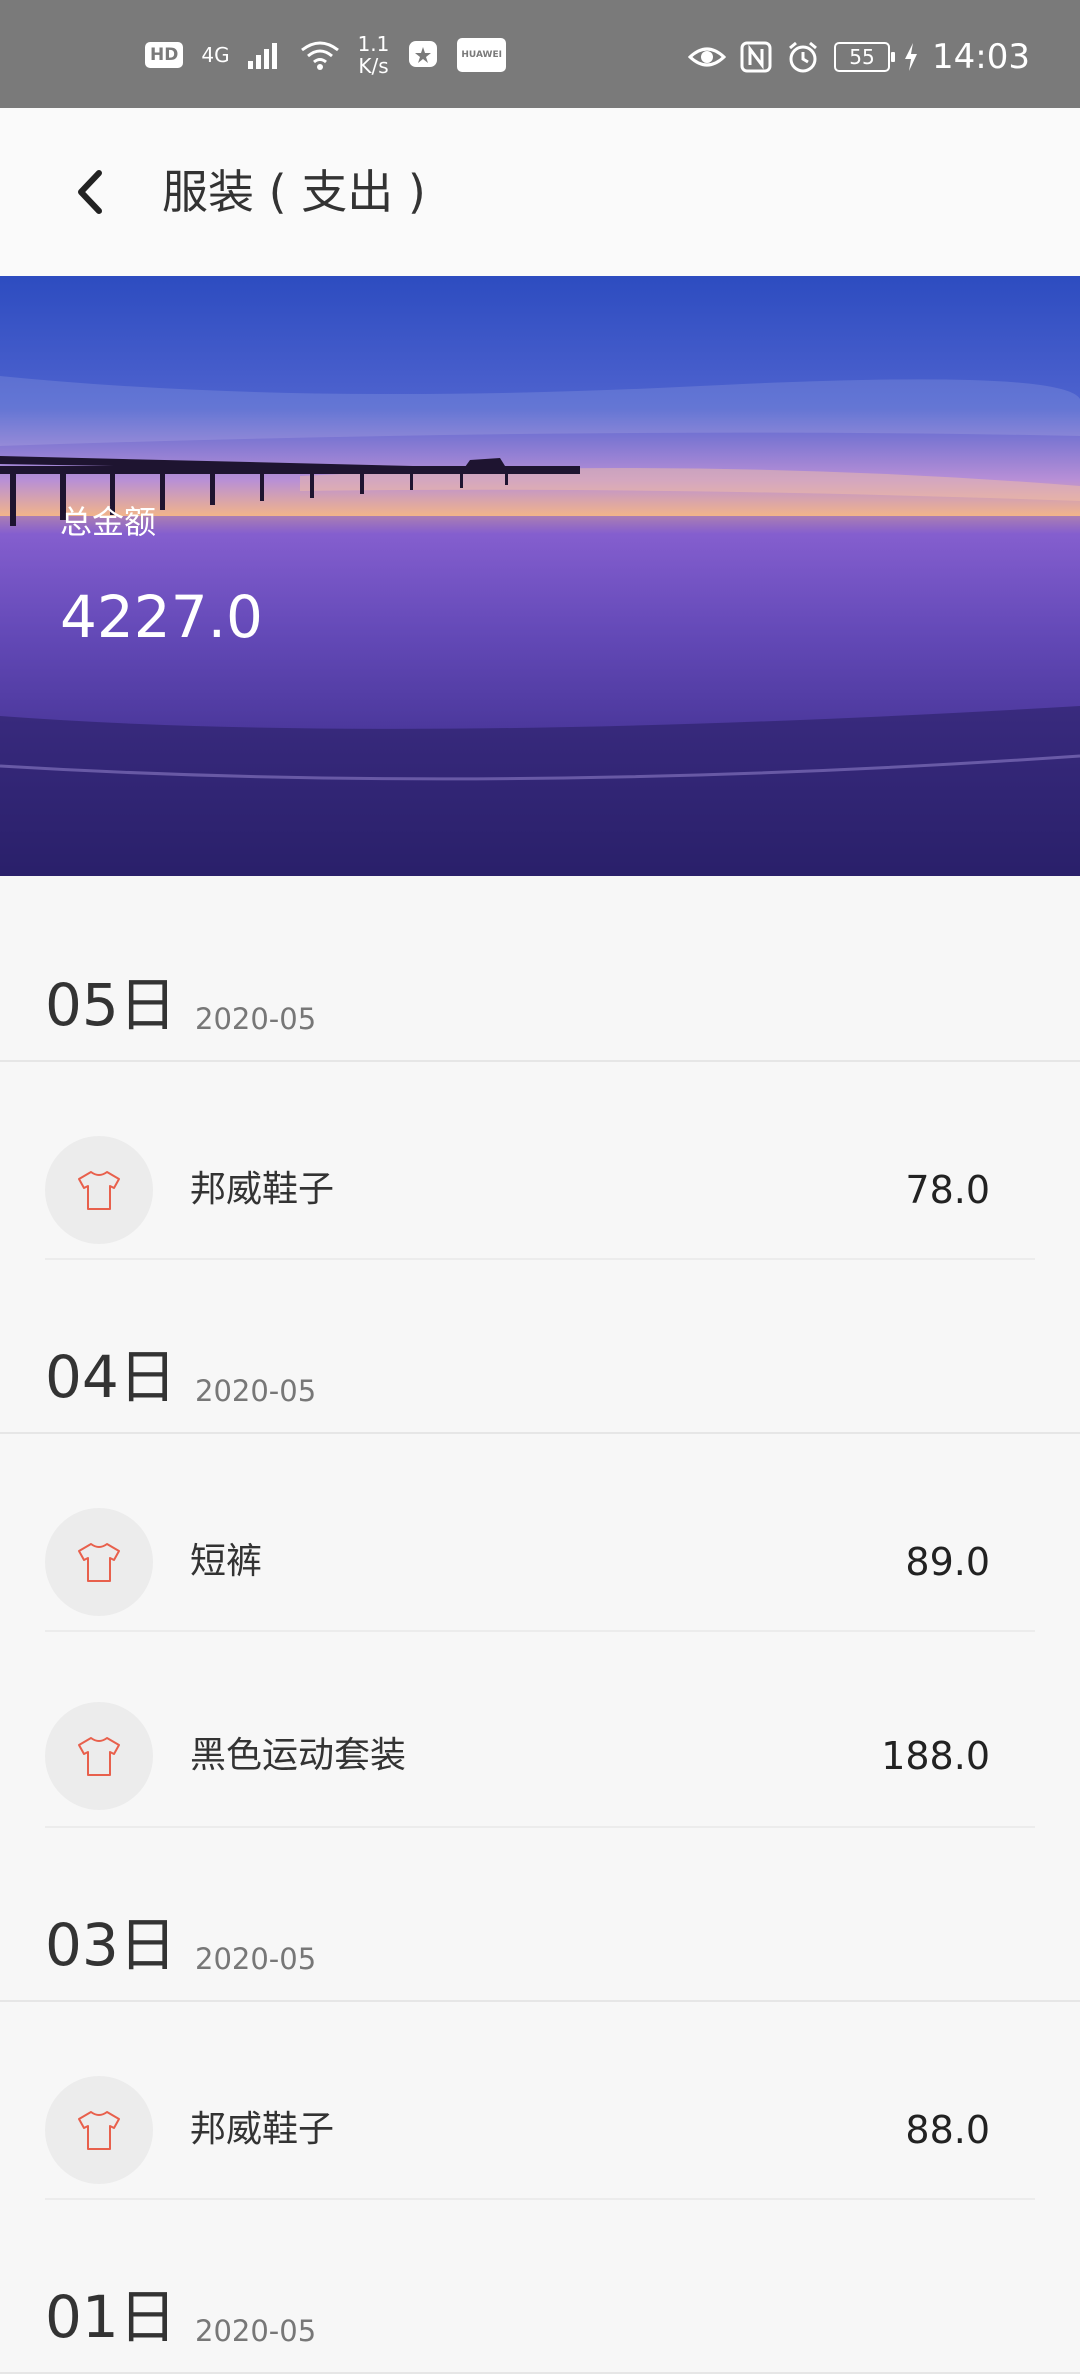 The height and width of the screenshot is (2374, 1080). I want to click on list-item: 邦威鞋子 78.0, so click(540, 1161).